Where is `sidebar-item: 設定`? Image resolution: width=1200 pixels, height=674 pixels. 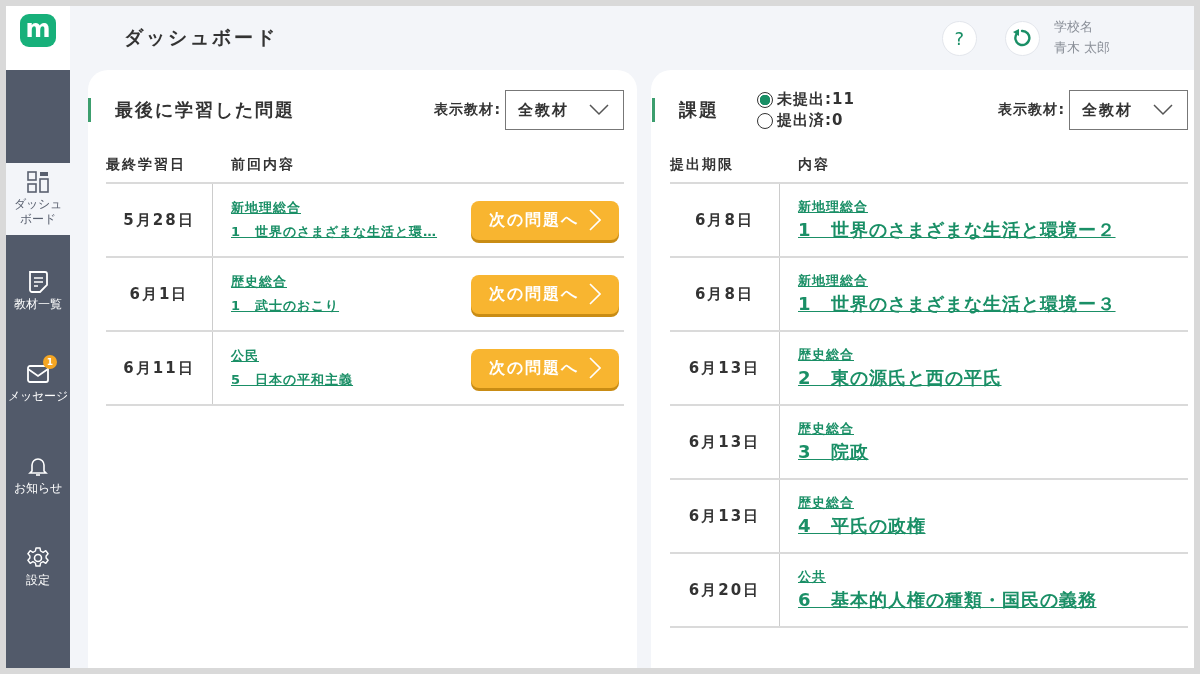 sidebar-item: 設定 is located at coordinates (38, 567).